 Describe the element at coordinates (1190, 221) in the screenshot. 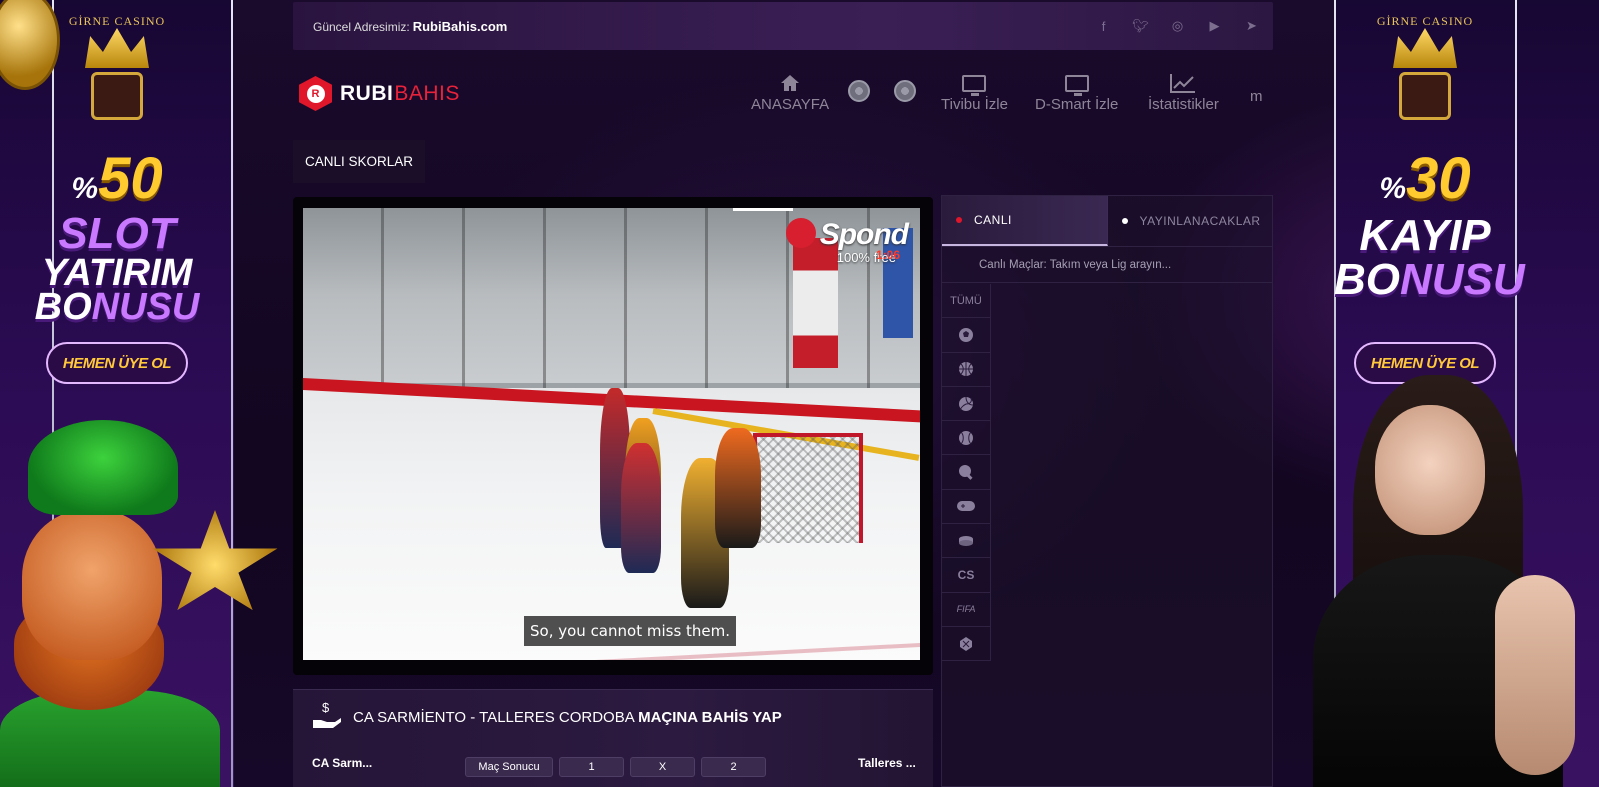

I see `tab-upcoming: YAYINLANACAKLAR` at that location.